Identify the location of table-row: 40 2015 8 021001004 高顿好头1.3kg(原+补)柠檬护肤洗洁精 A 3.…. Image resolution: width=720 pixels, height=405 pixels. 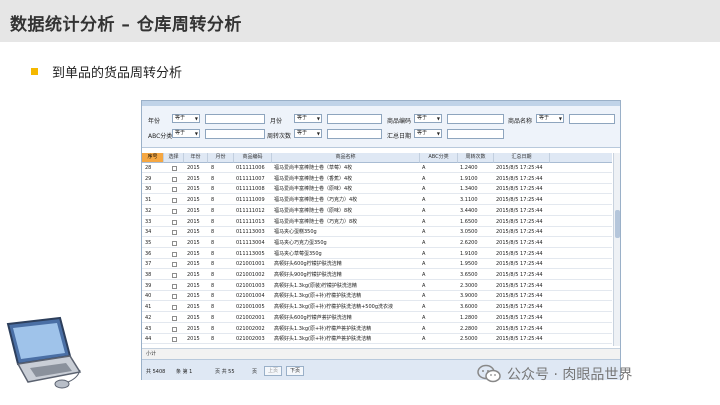
(377, 297).